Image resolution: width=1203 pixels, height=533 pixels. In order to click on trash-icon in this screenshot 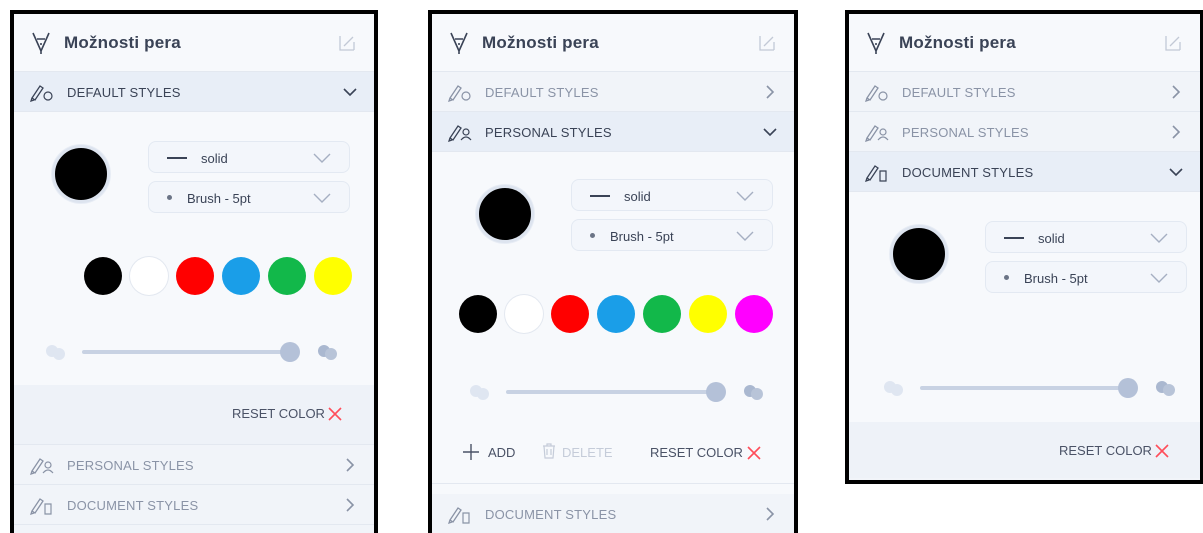, I will do `click(549, 451)`.